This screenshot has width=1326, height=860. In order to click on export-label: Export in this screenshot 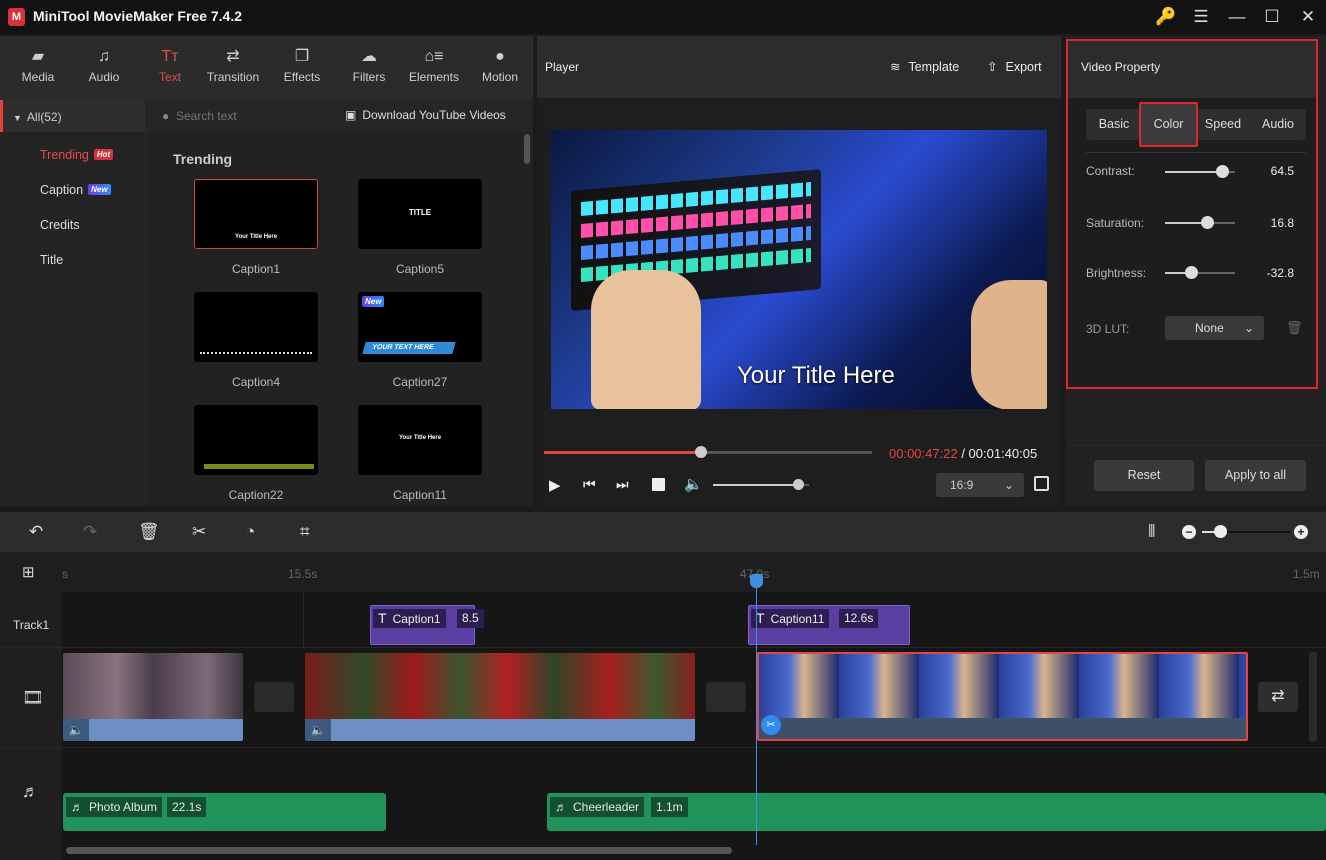, I will do `click(1023, 67)`.